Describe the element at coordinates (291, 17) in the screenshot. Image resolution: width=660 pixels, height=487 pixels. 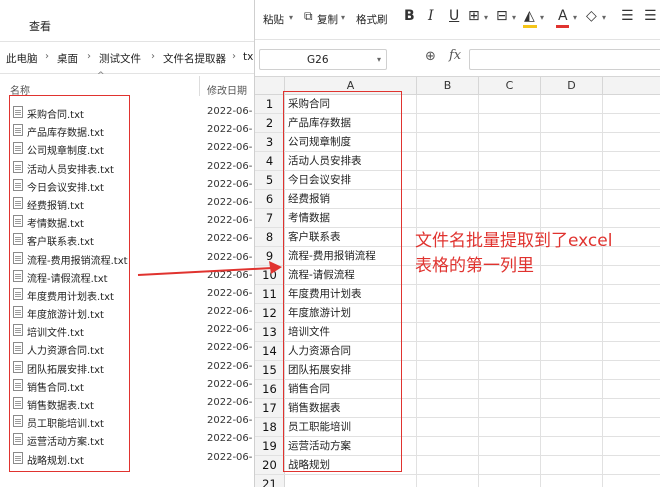
I see `paste-dropdown-icon: ▾` at that location.